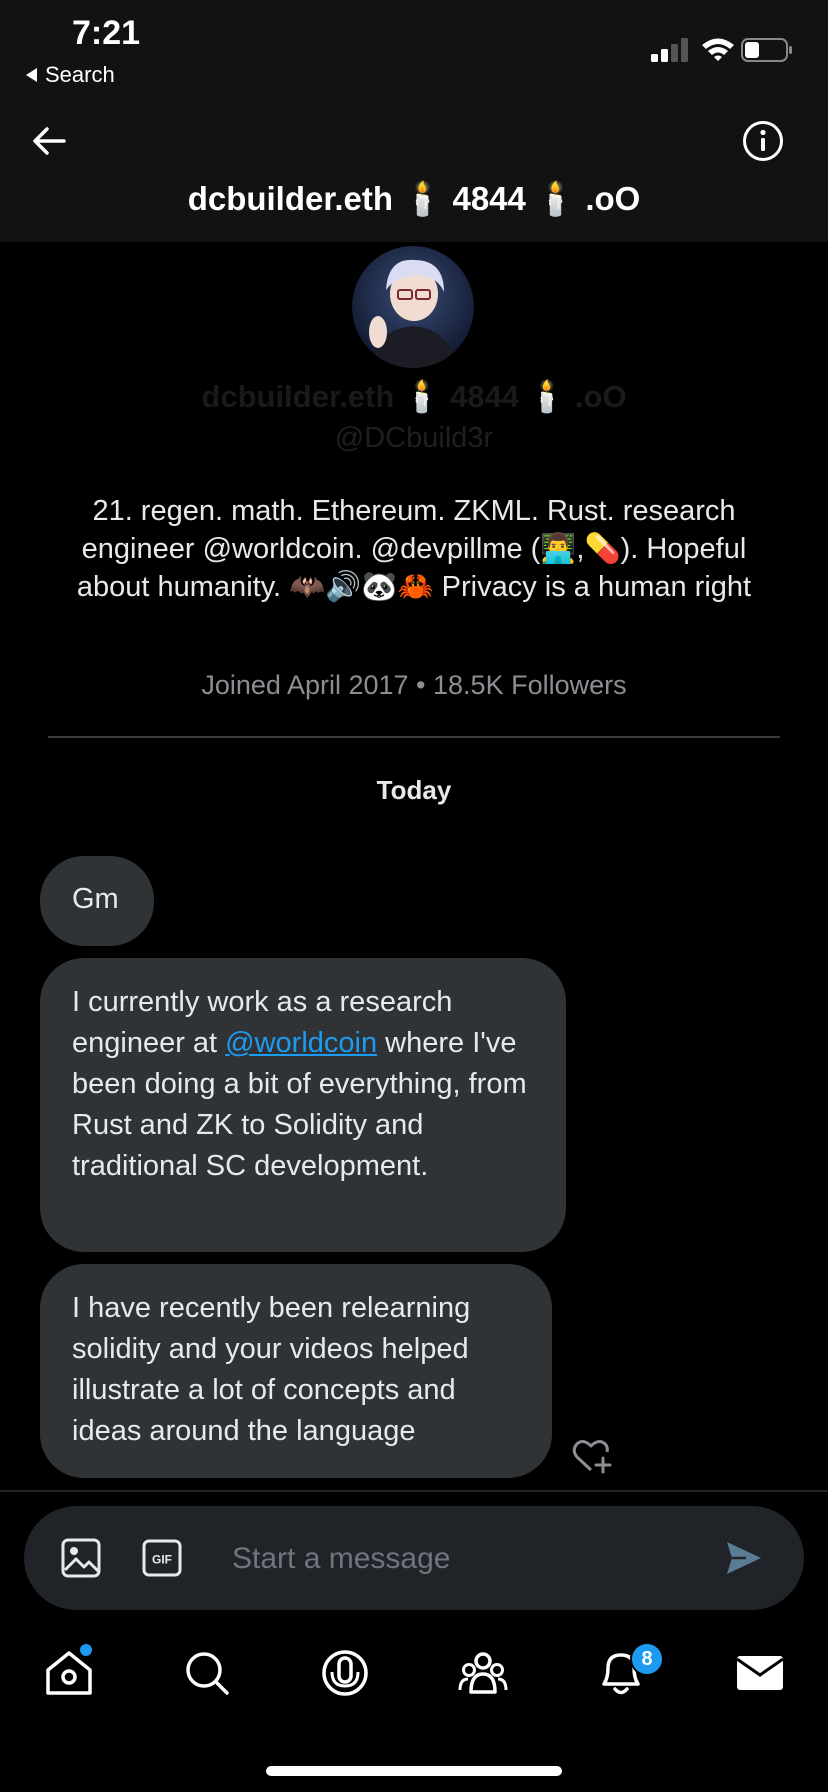 This screenshot has height=1792, width=828. I want to click on composer-divider, so click(414, 1491).